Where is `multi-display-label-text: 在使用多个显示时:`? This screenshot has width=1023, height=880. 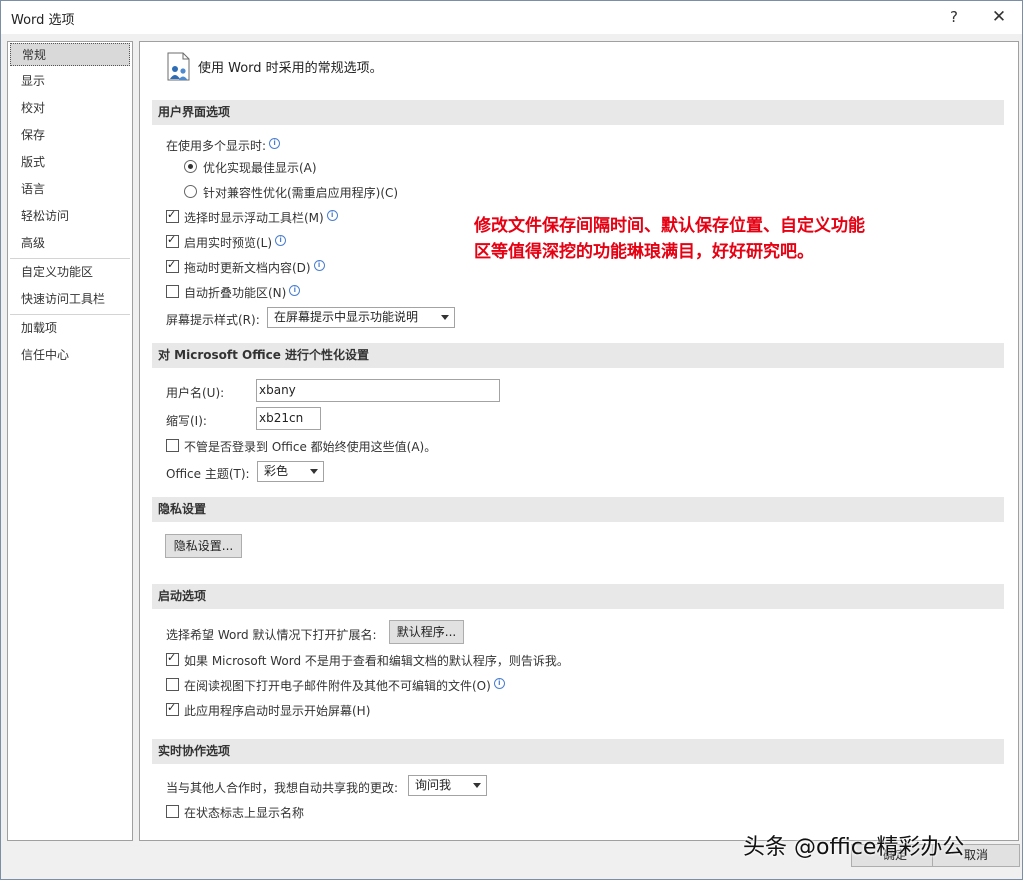
multi-display-label-text: 在使用多个显示时: is located at coordinates (216, 146).